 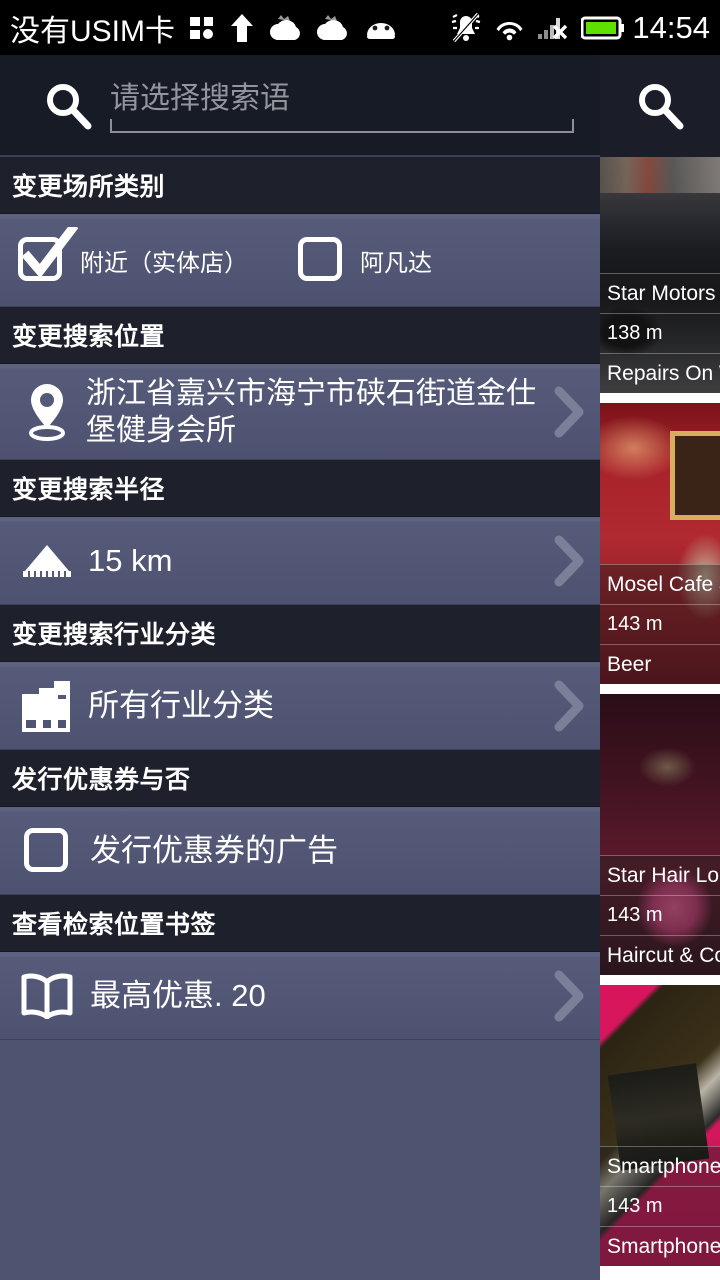 What do you see at coordinates (660, 373) in the screenshot?
I see `result-category: Repairs On Whee` at bounding box center [660, 373].